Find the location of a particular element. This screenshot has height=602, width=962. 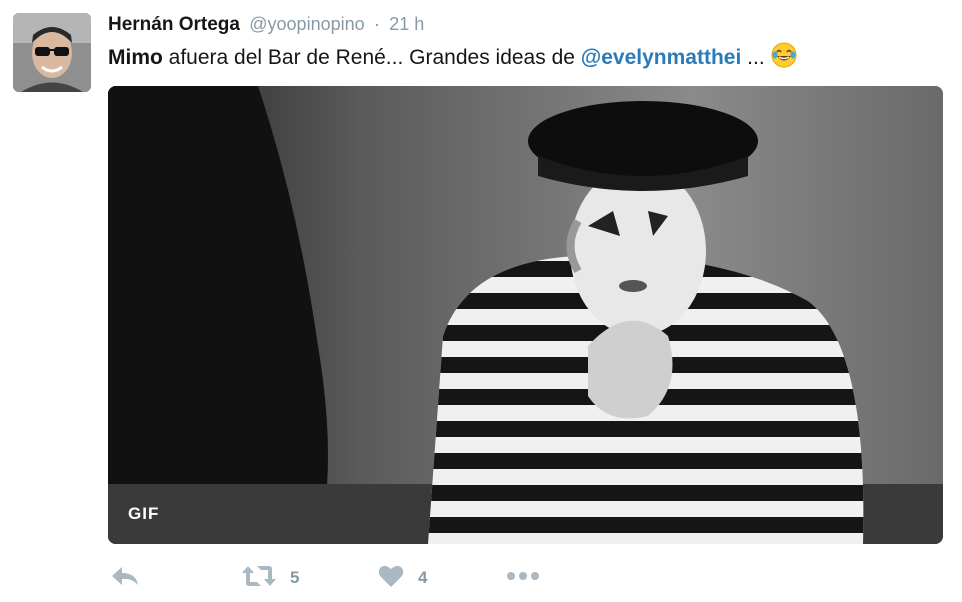

heart-icon is located at coordinates (391, 578).